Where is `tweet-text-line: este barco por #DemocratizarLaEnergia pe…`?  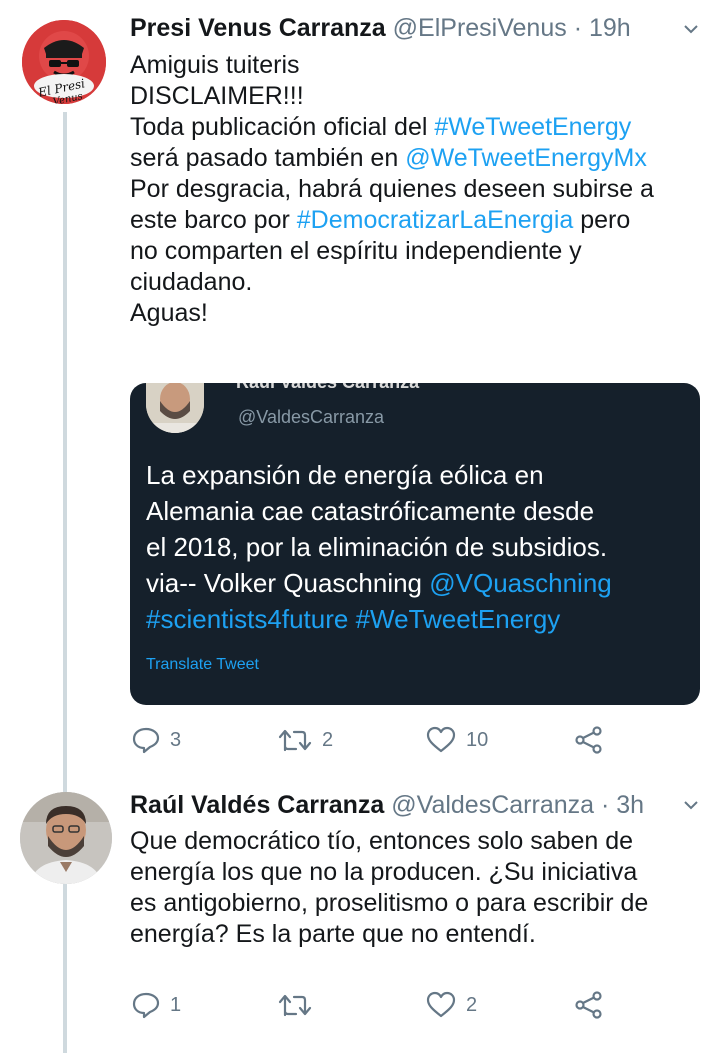 tweet-text-line: este barco por #DemocratizarLaEnergia pe… is located at coordinates (415, 220).